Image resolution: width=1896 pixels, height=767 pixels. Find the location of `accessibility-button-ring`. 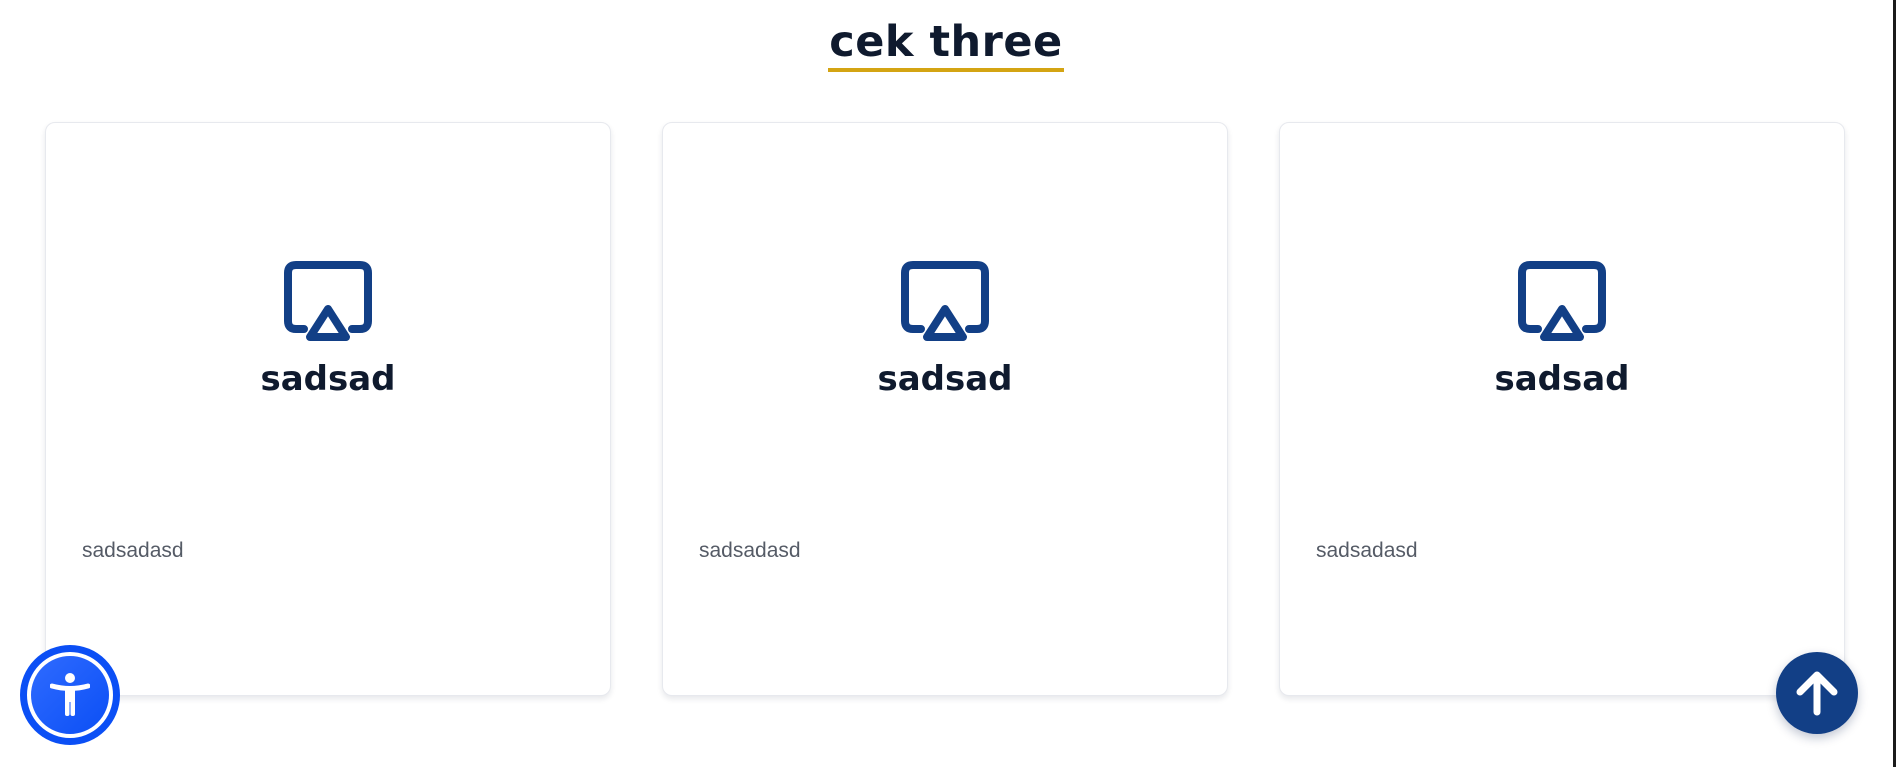

accessibility-button-ring is located at coordinates (70, 695).